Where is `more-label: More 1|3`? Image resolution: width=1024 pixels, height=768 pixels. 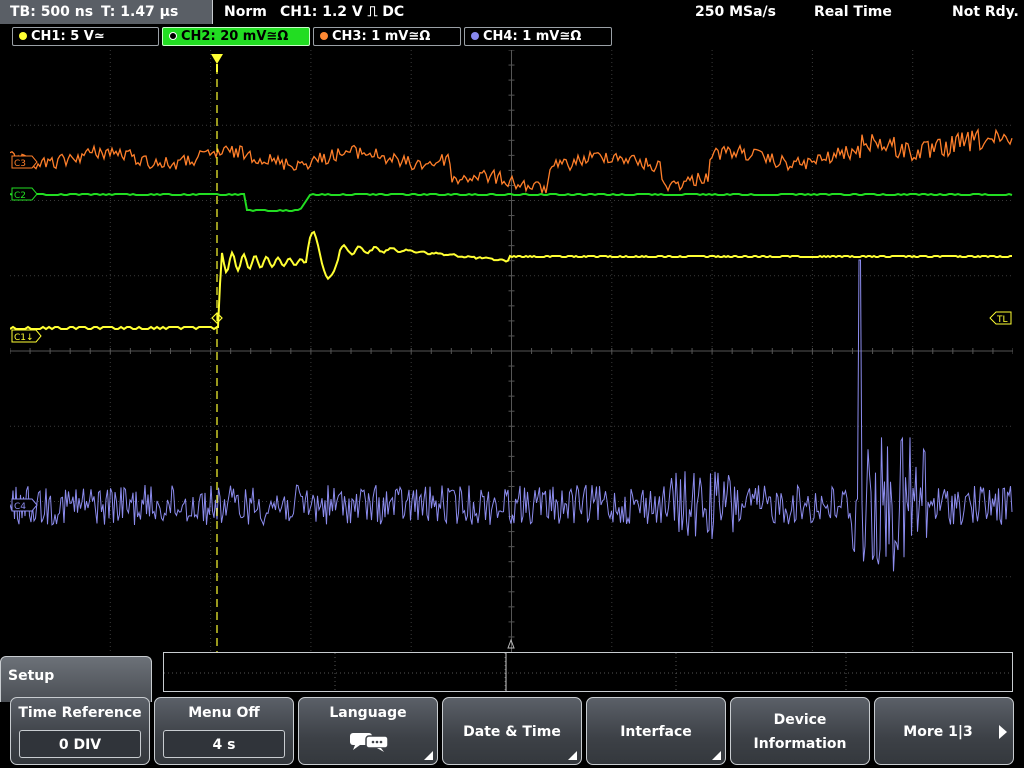
more-label: More 1|3 is located at coordinates (938, 732).